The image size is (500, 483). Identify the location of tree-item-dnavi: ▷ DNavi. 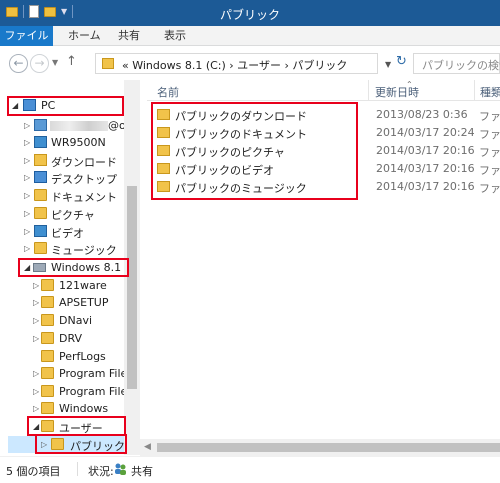
(70, 320).